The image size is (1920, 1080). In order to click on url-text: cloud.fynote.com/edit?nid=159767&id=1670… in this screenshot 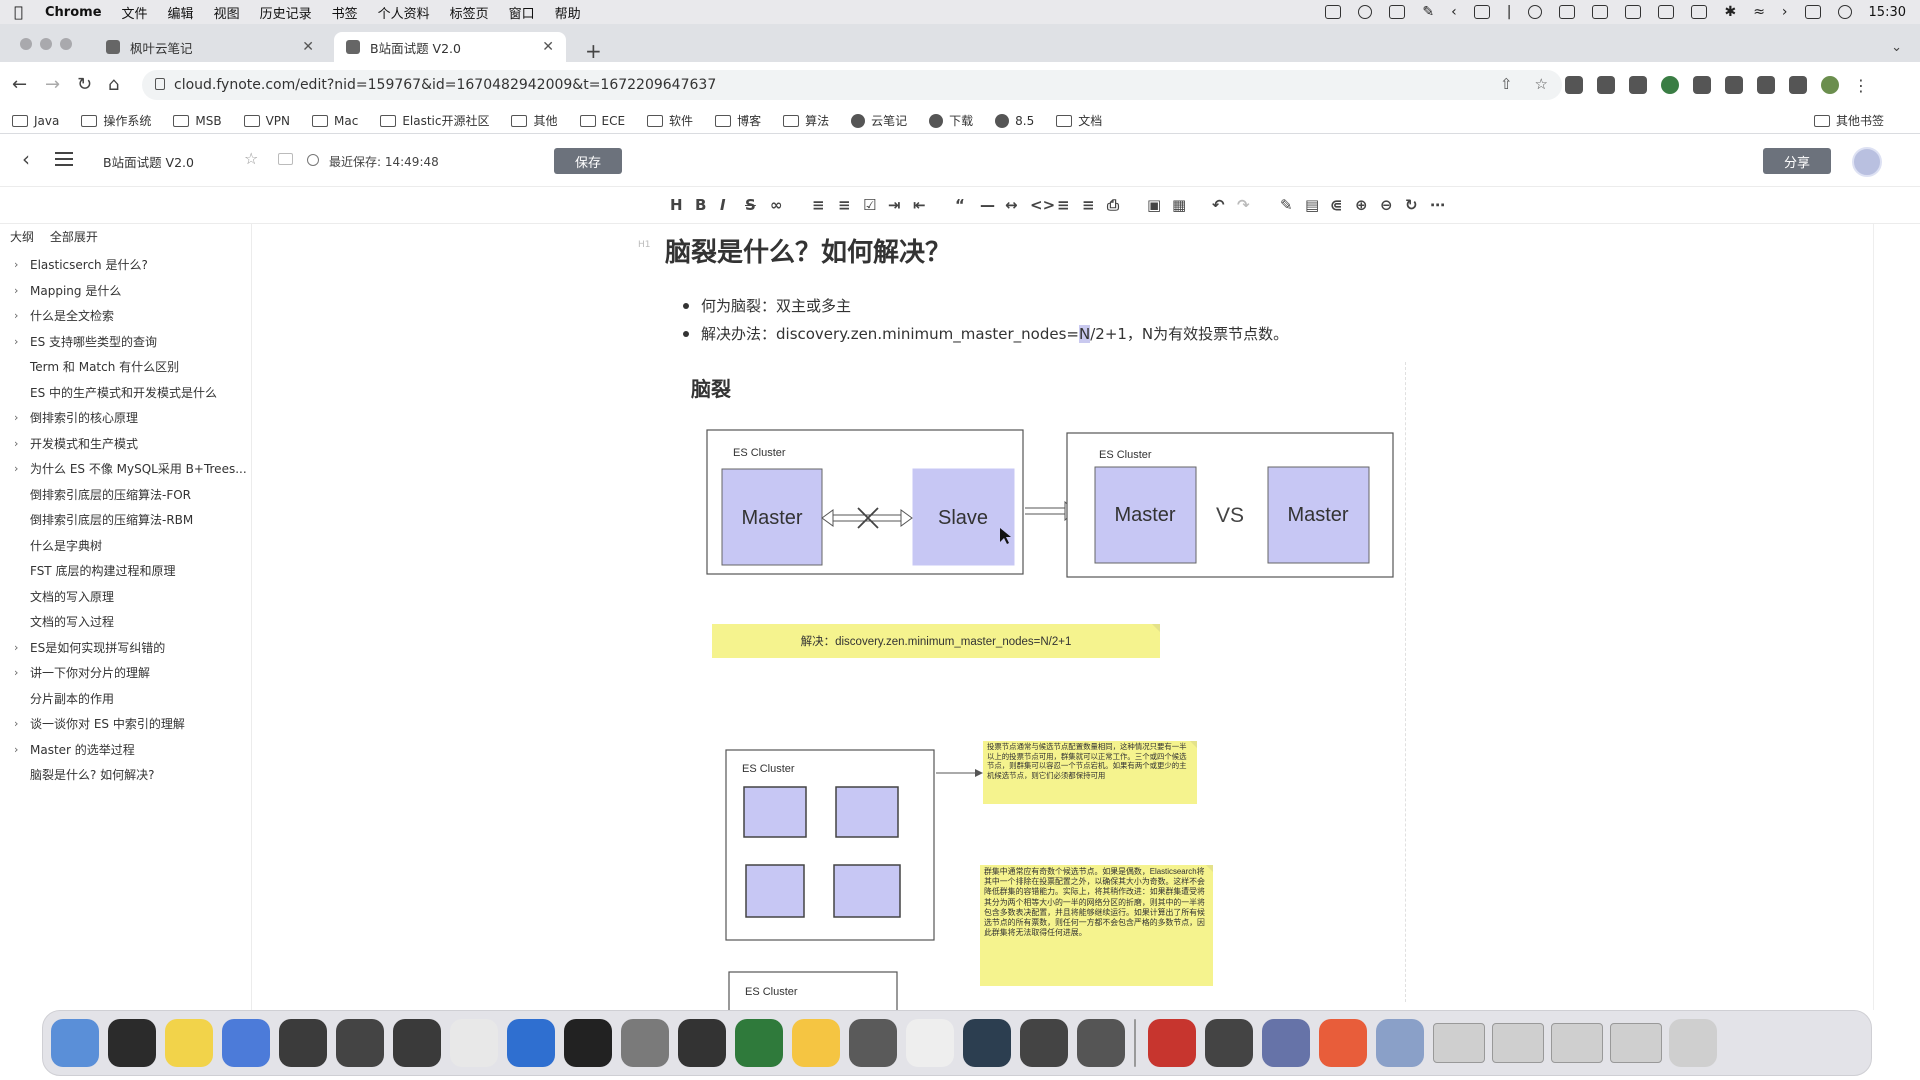, I will do `click(445, 85)`.